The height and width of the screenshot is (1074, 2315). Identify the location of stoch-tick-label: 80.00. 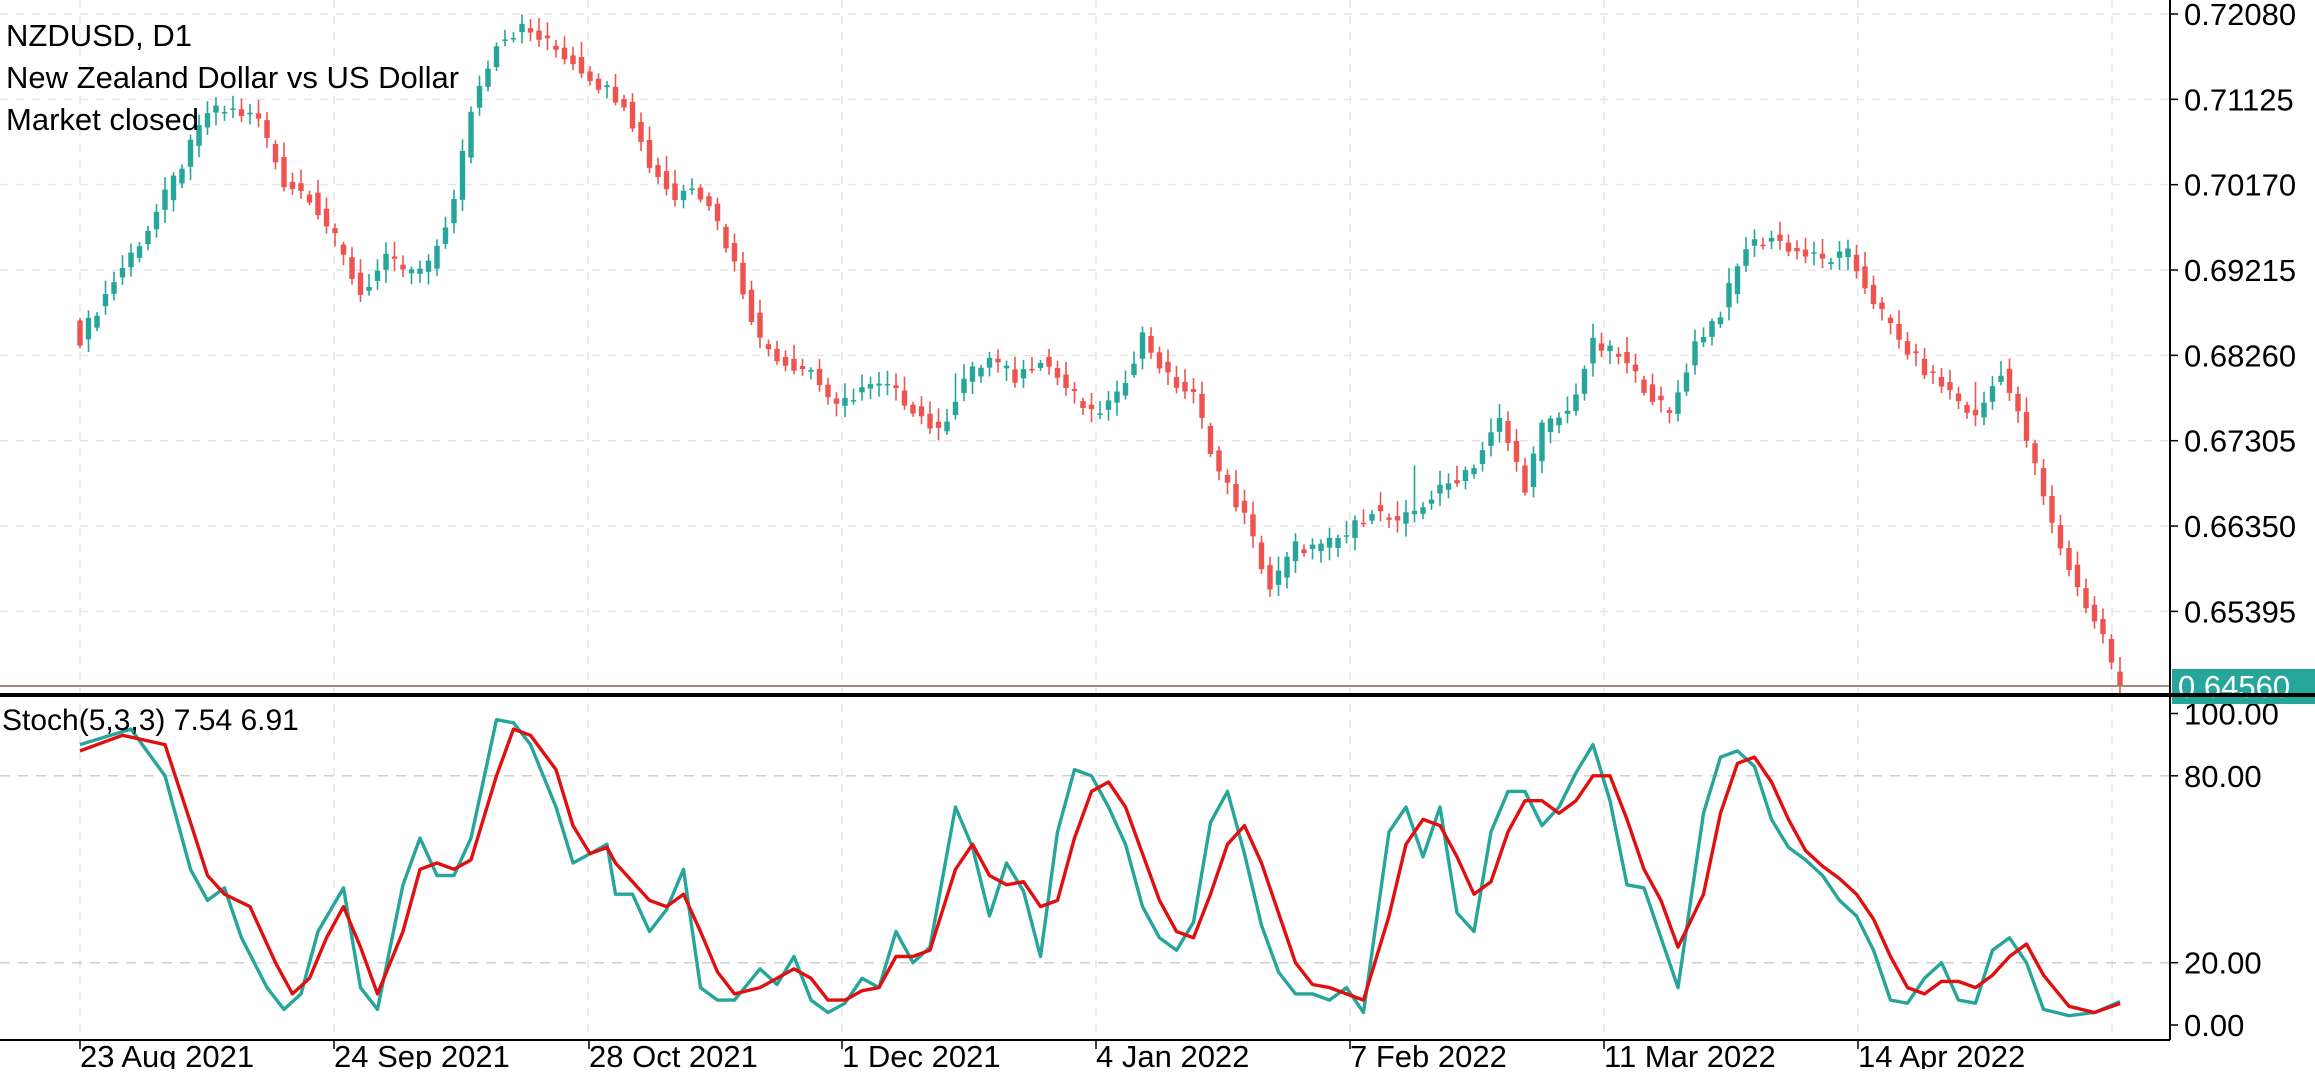
(2223, 776).